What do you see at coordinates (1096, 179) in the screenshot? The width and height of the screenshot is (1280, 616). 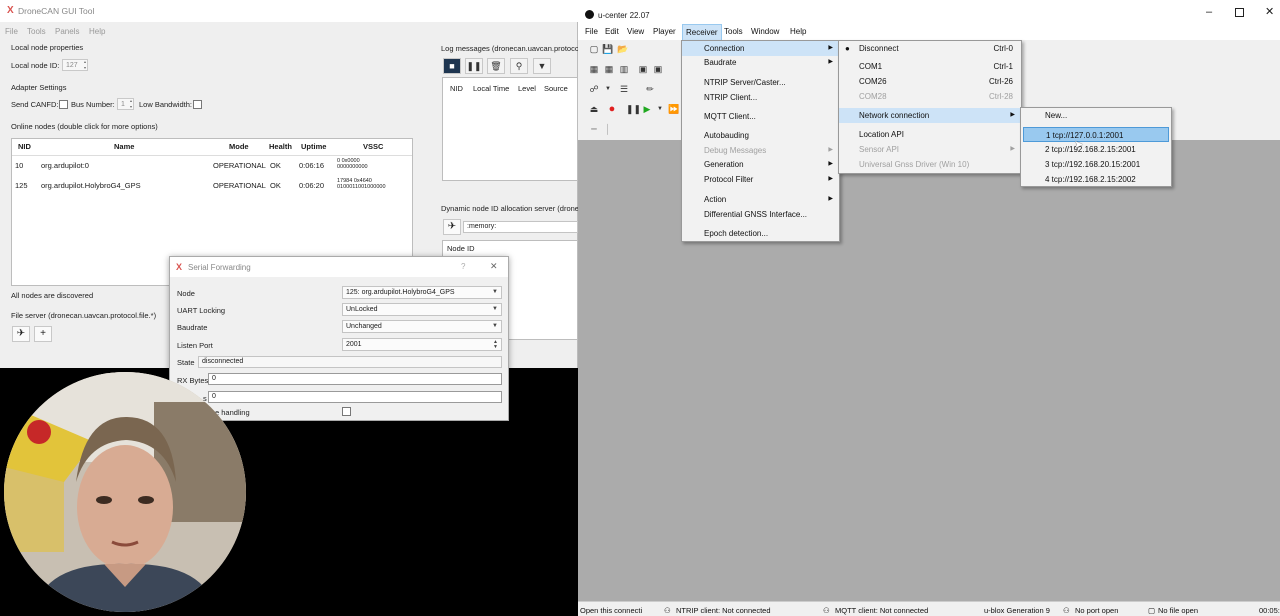 I see `menu-item-recent-connection: 4 tcp://192.168.2.15:2002` at bounding box center [1096, 179].